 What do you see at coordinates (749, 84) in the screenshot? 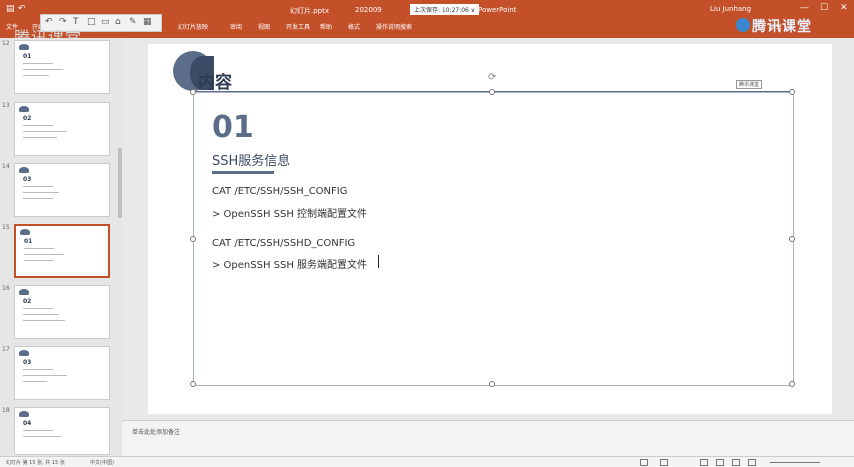
I see `brand-badge: 腾讯课堂` at bounding box center [749, 84].